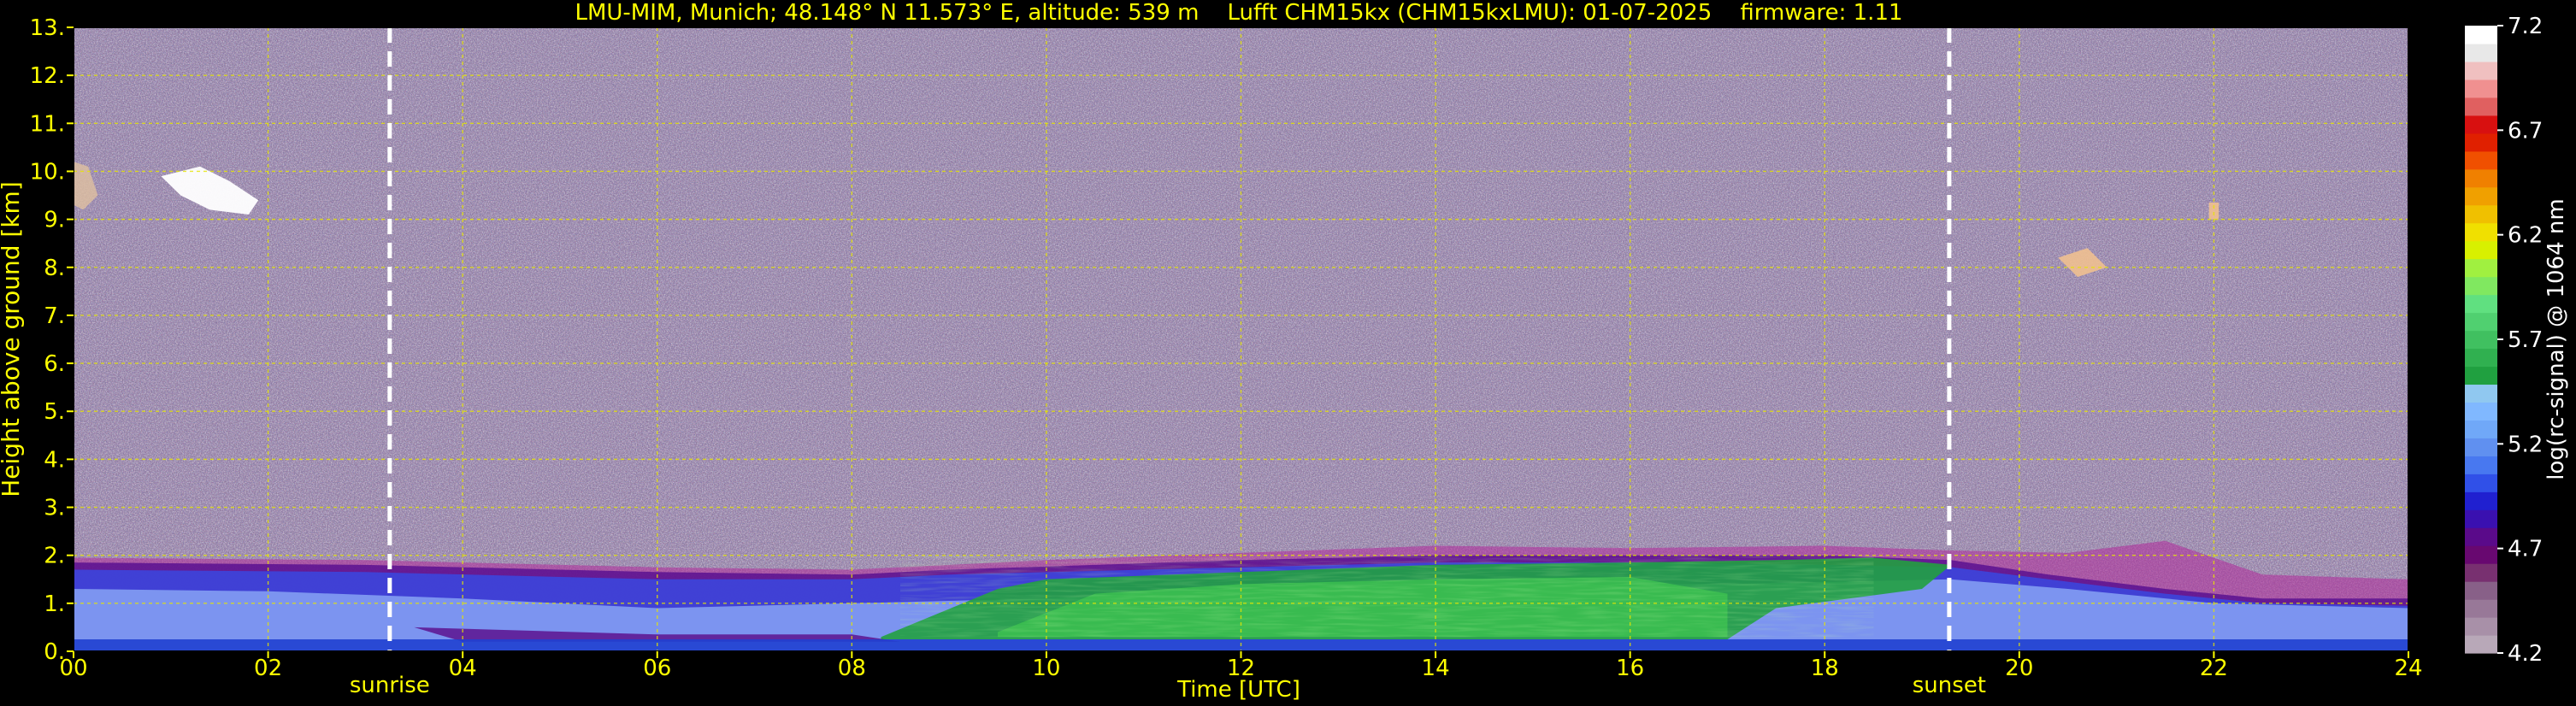  What do you see at coordinates (12, 339) in the screenshot?
I see `y-axis-label: Height above ground [km]` at bounding box center [12, 339].